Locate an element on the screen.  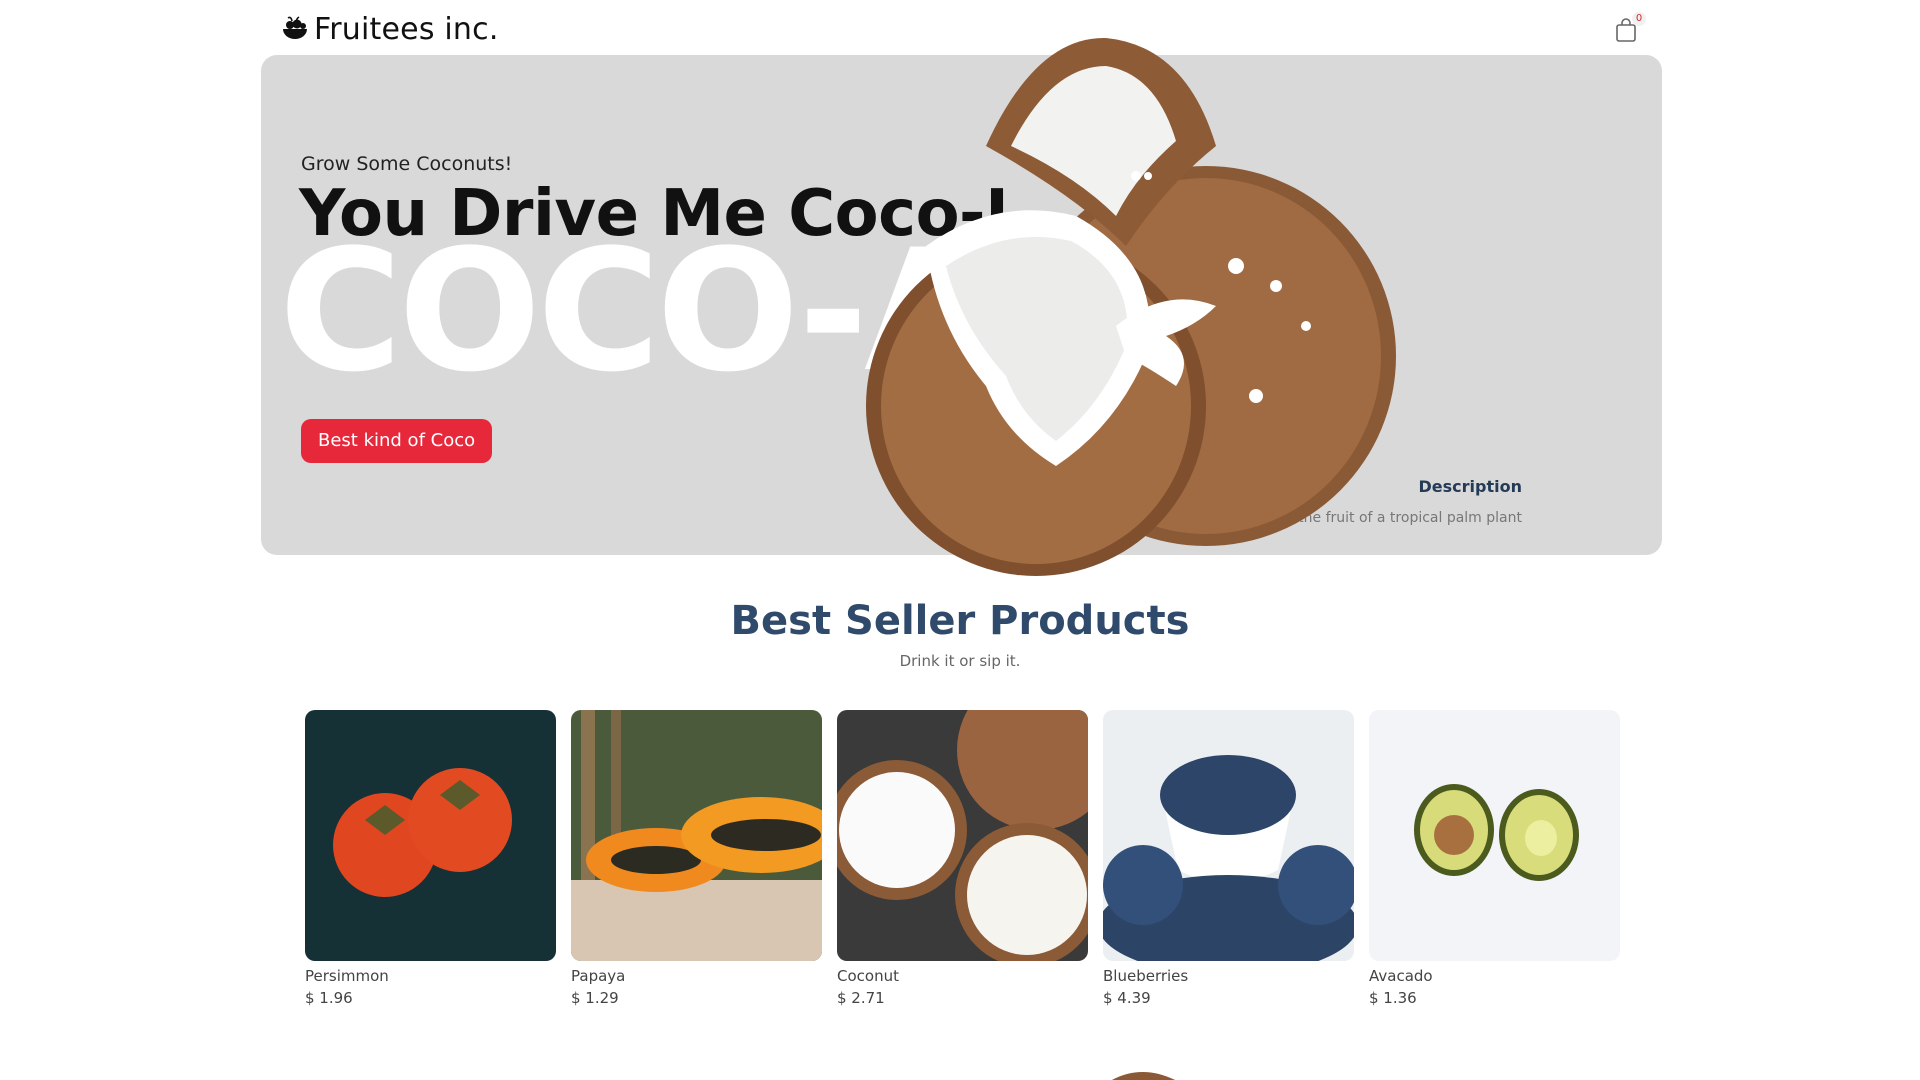
product-card-papaya: Papaya $ 1.29 is located at coordinates (696, 858).